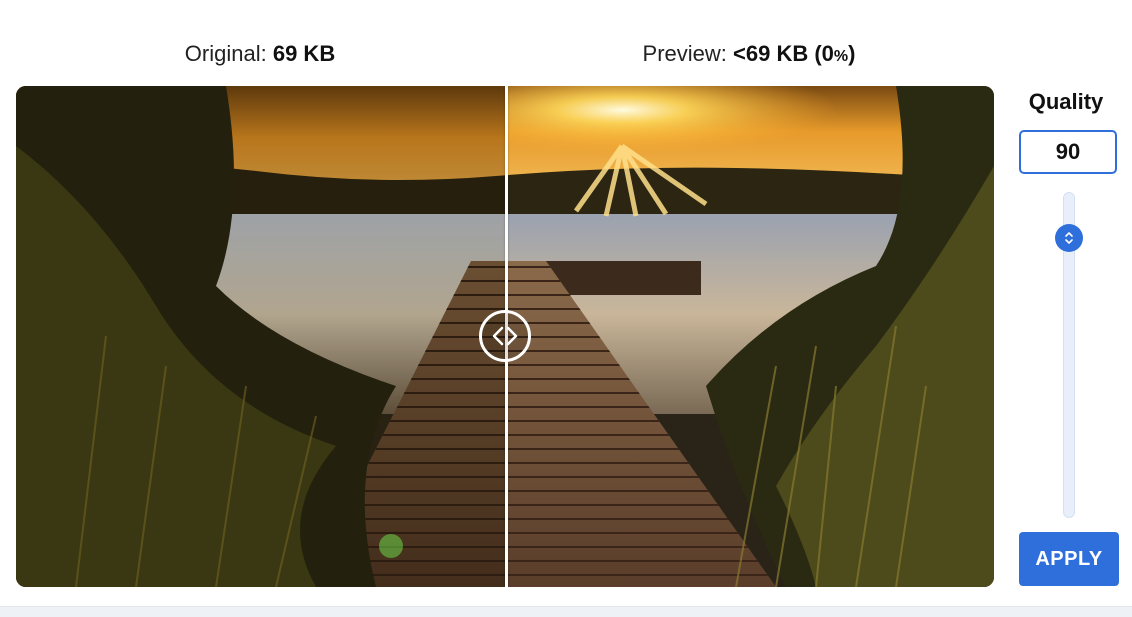 Image resolution: width=1132 pixels, height=617 pixels. I want to click on apply-button: APPLY, so click(1069, 559).